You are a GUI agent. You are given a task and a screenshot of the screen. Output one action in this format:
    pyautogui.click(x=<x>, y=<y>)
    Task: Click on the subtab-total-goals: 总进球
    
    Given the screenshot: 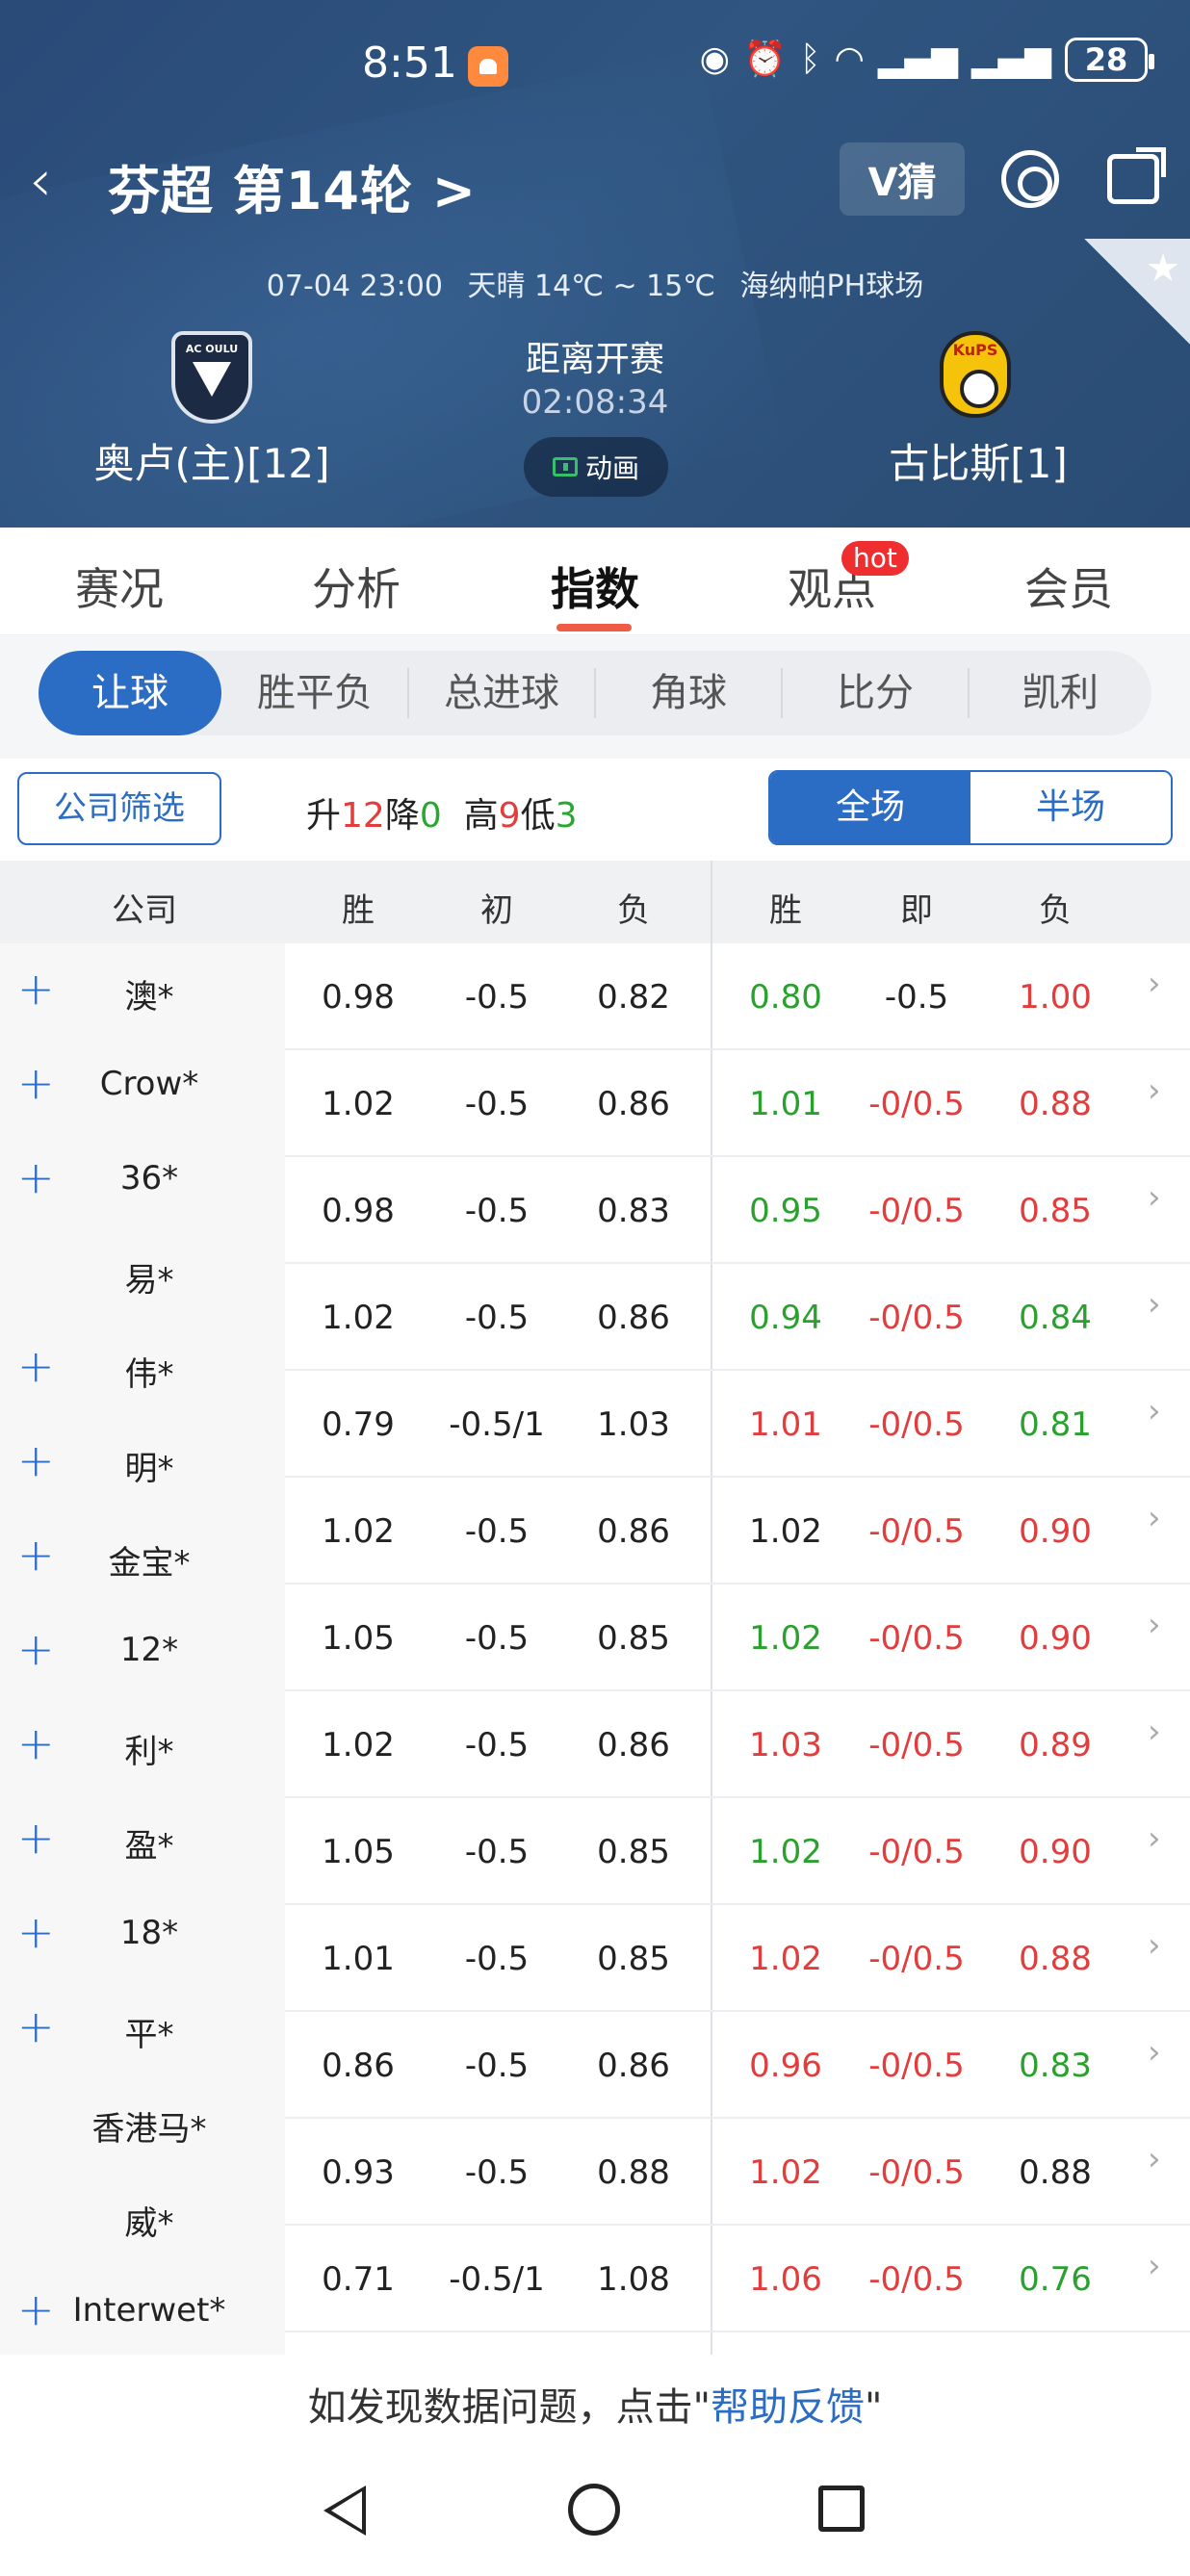 What is the action you would take?
    pyautogui.click(x=502, y=693)
    